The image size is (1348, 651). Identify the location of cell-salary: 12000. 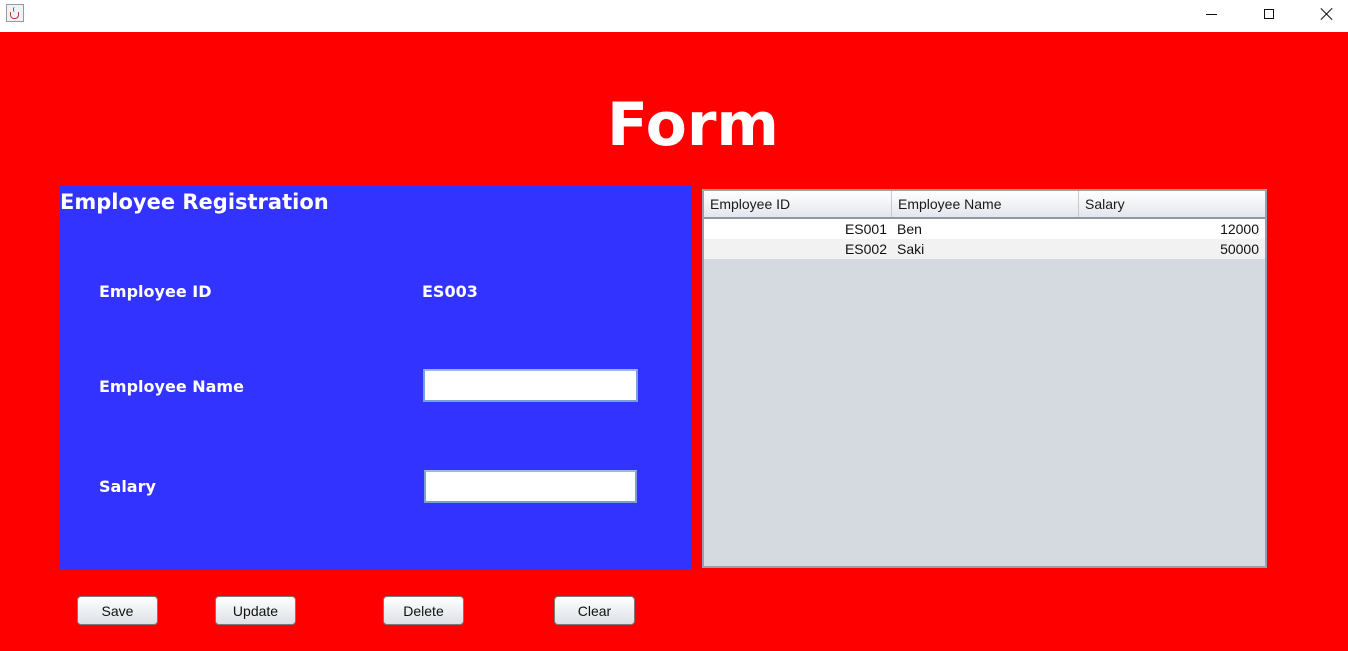
(1239, 229).